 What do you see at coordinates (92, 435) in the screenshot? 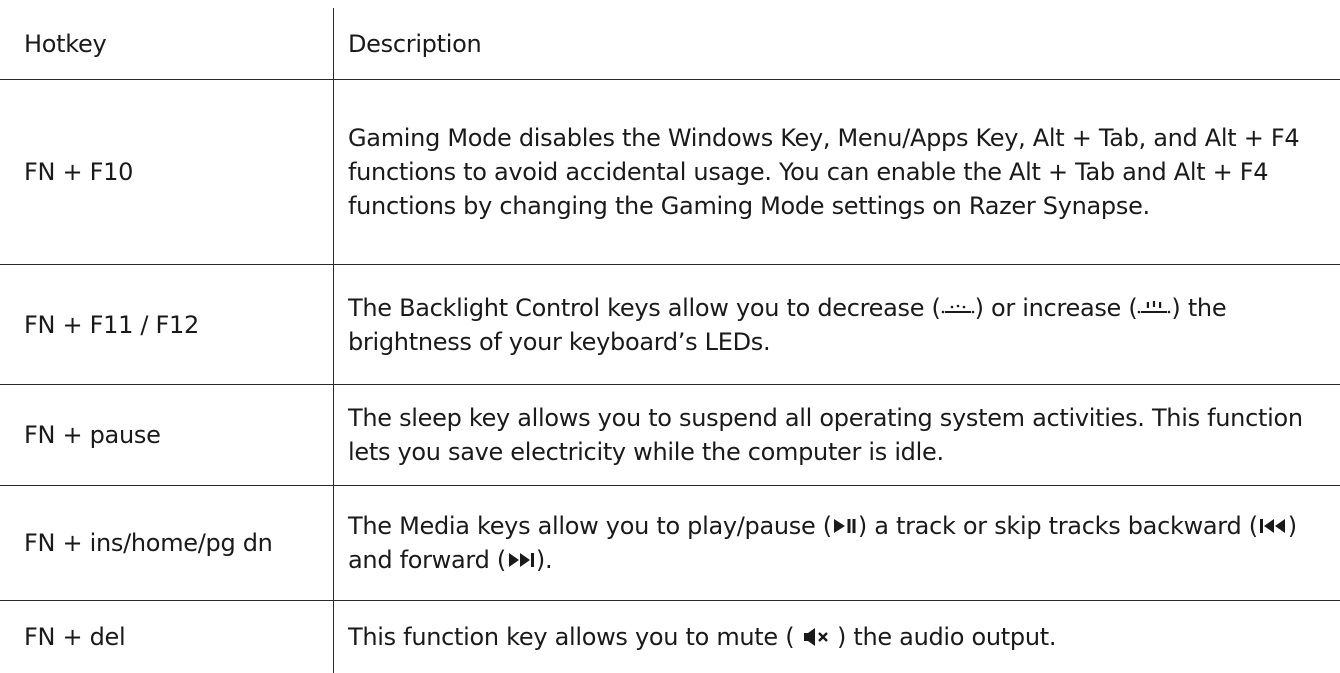
I see `hotkey-cell: FN + pause` at bounding box center [92, 435].